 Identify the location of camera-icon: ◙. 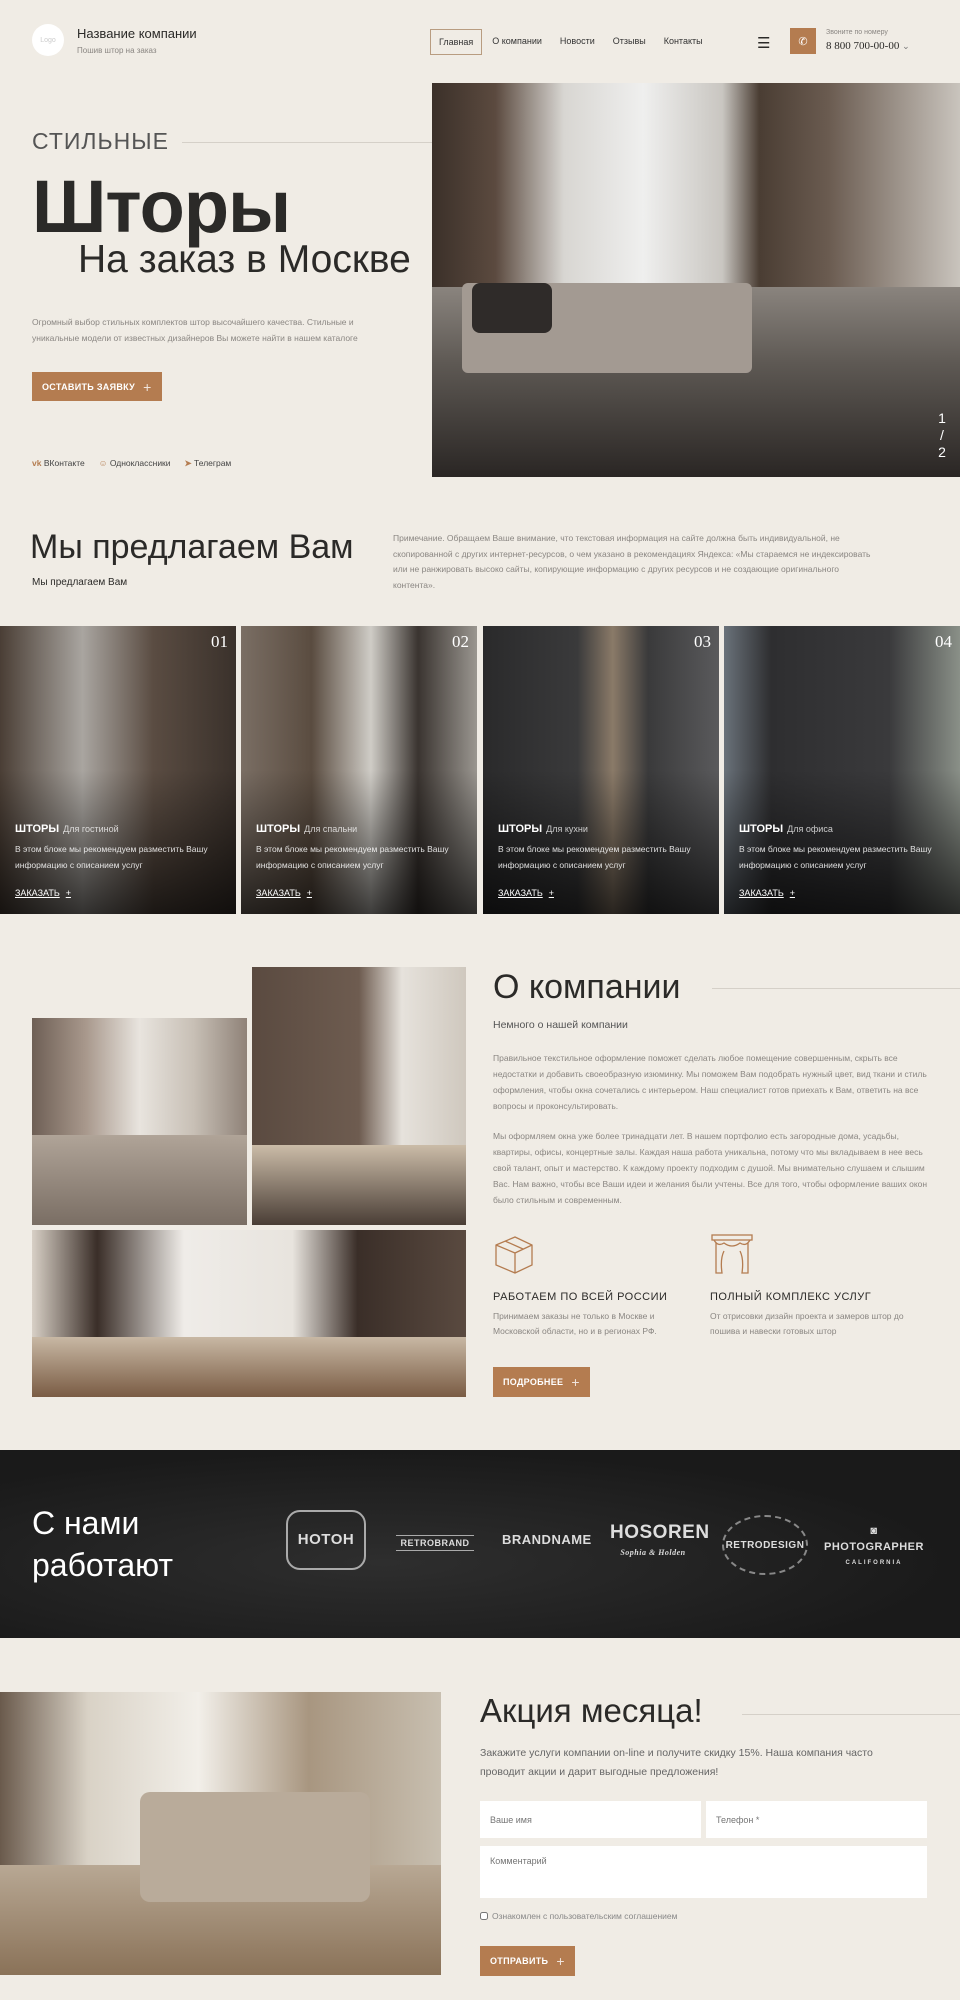
(874, 1531).